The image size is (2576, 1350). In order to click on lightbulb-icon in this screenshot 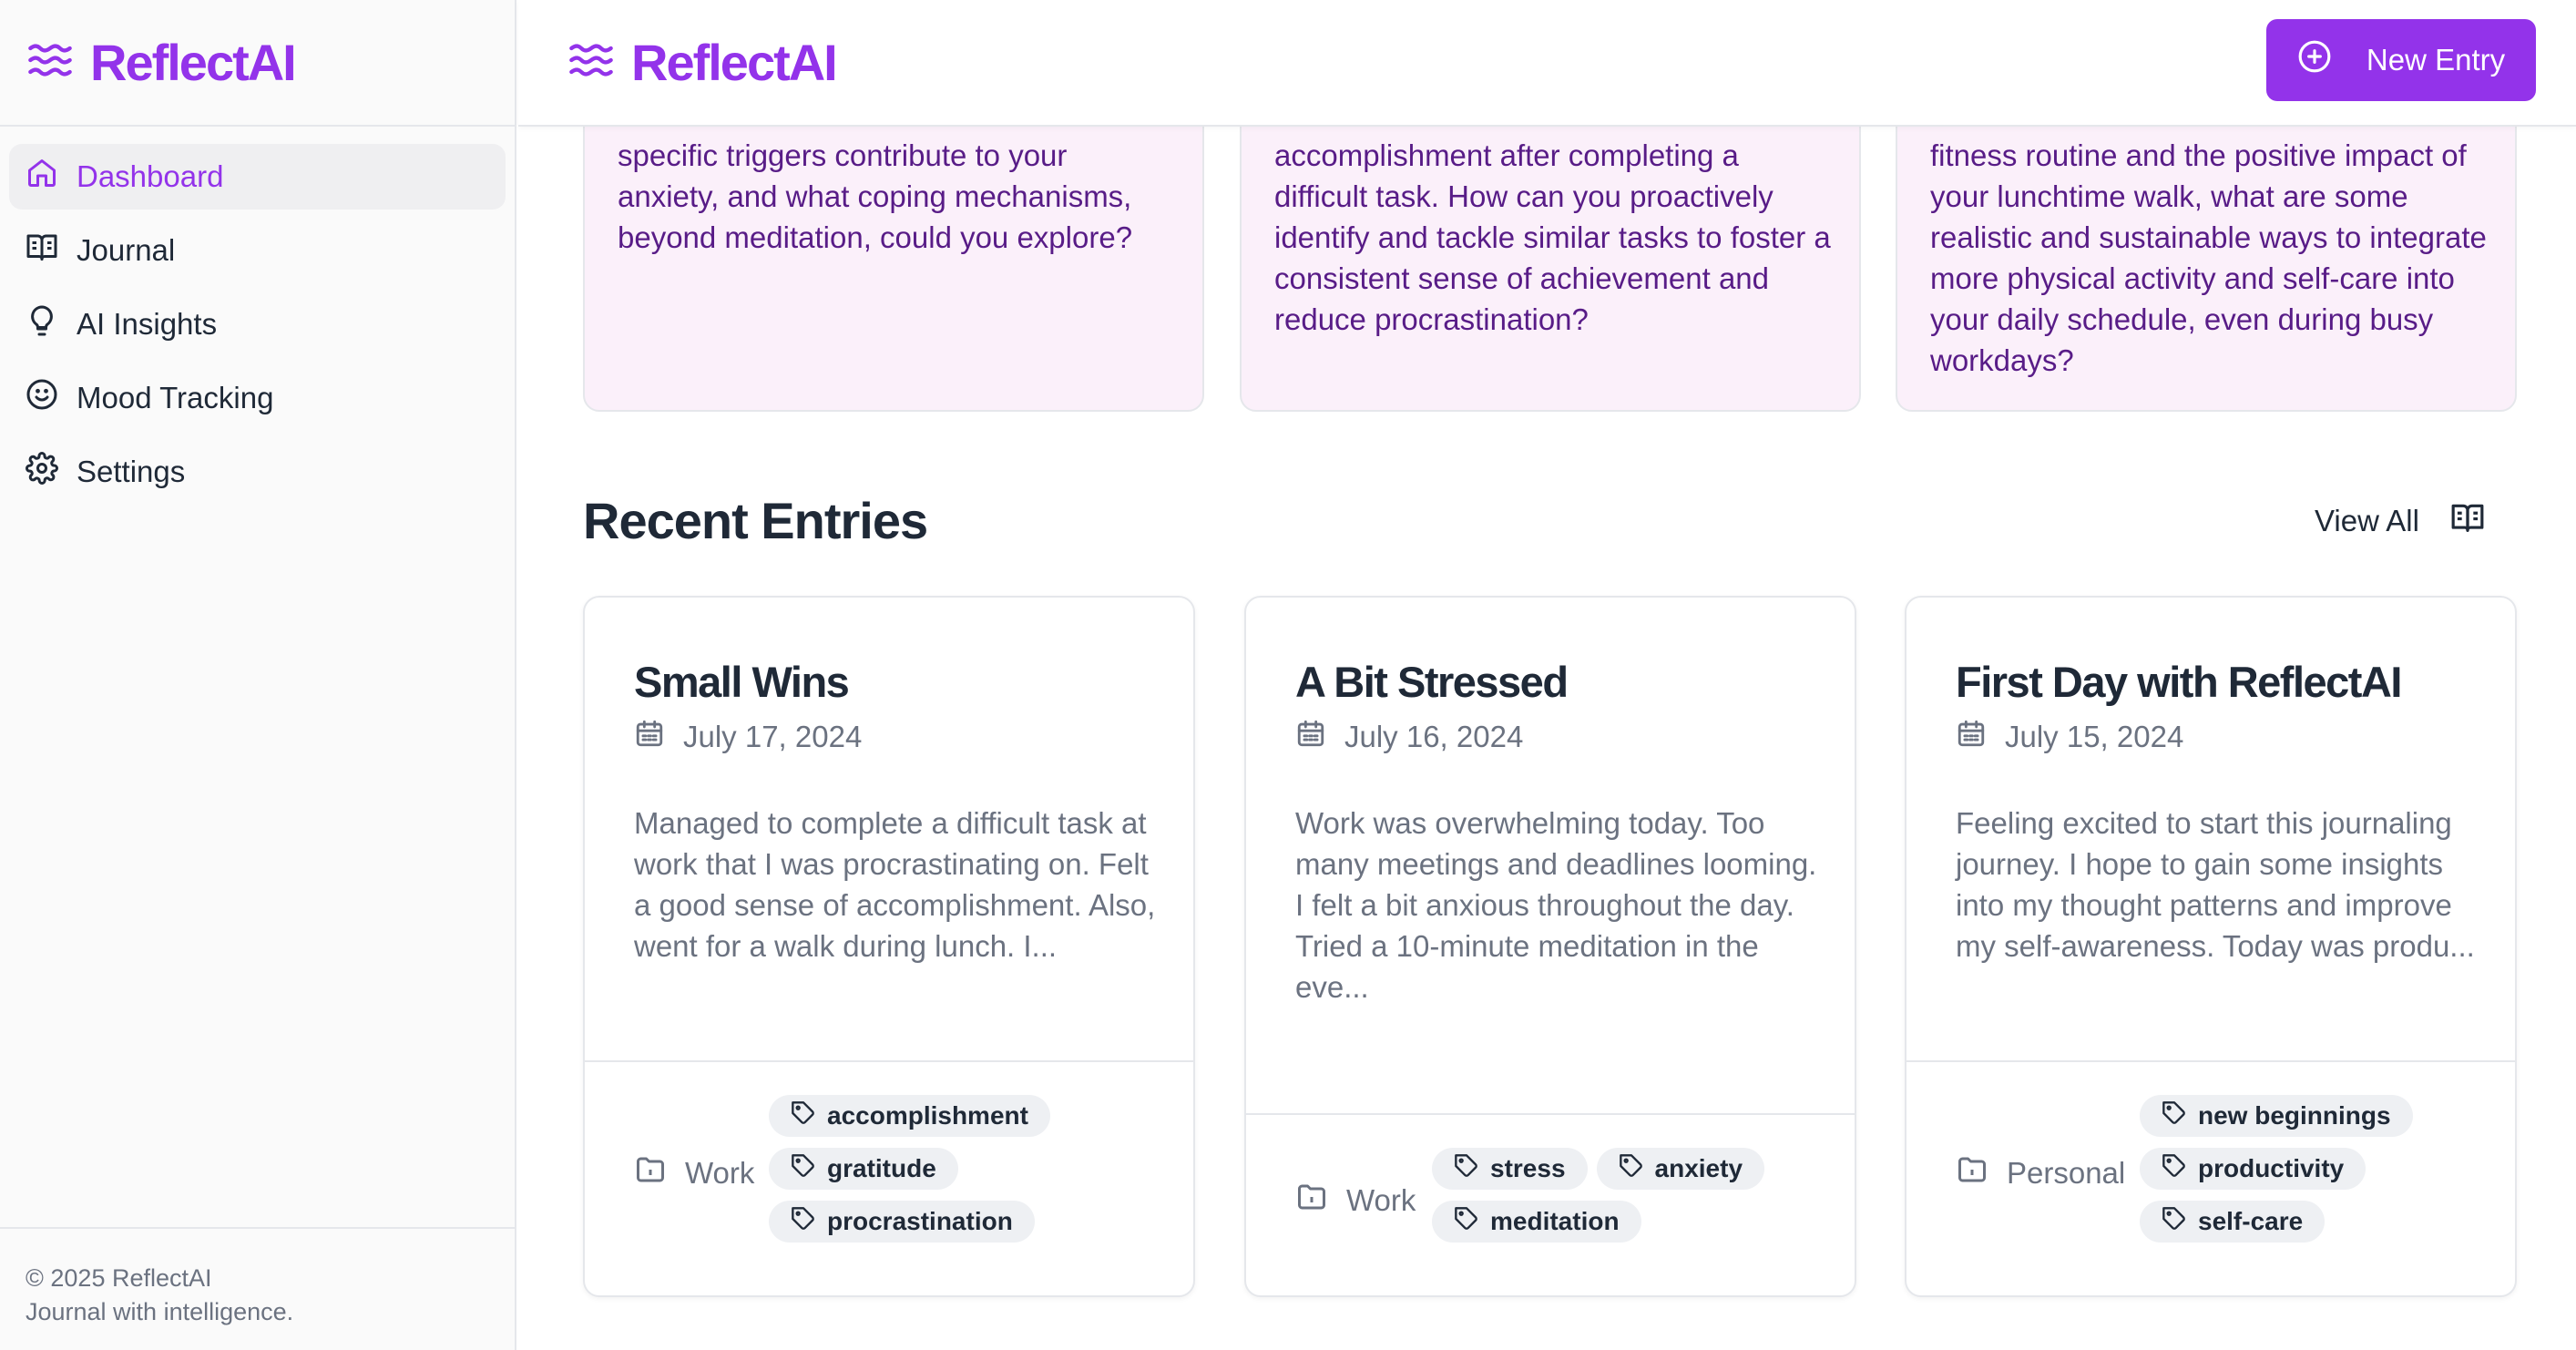, I will do `click(51, 324)`.